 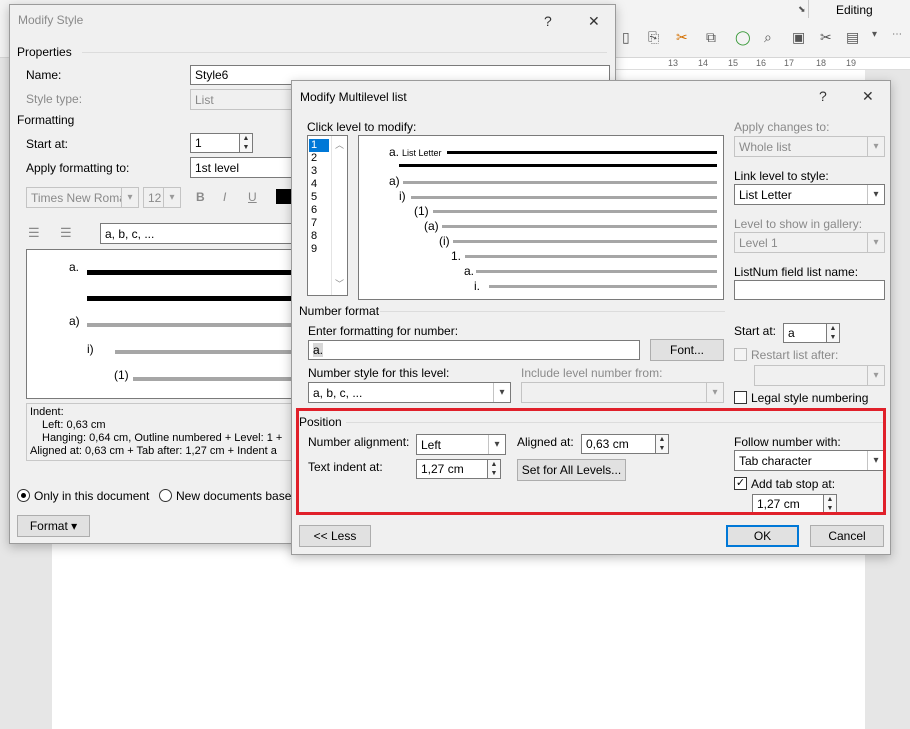 I want to click on ruler-number: 14, so click(x=703, y=63).